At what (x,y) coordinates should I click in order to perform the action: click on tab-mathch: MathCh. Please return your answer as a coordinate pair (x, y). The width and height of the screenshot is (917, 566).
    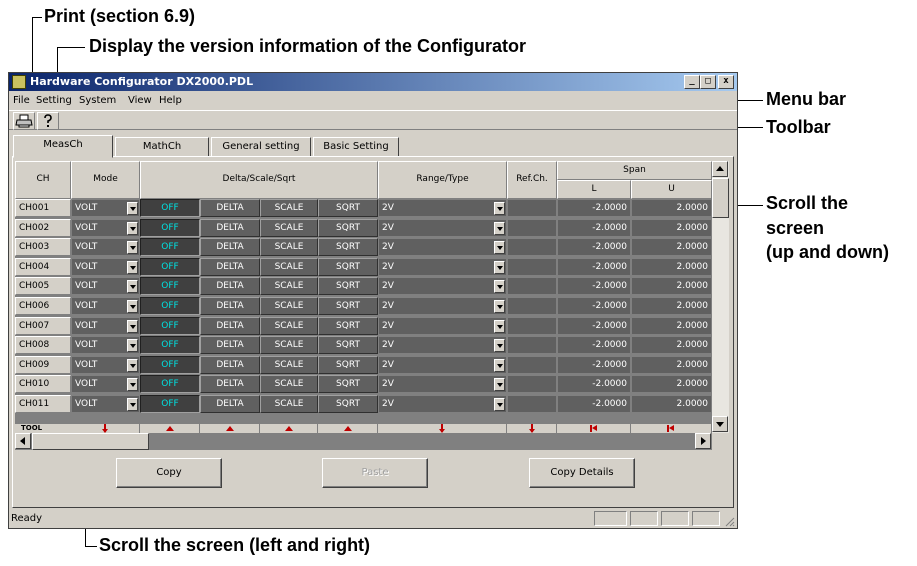
    Looking at the image, I should click on (162, 147).